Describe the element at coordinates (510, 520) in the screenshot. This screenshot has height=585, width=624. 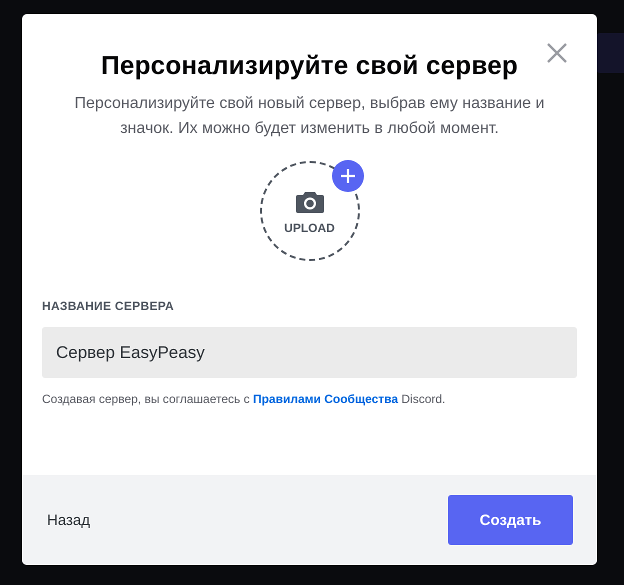
I see `create-button: Создать` at that location.